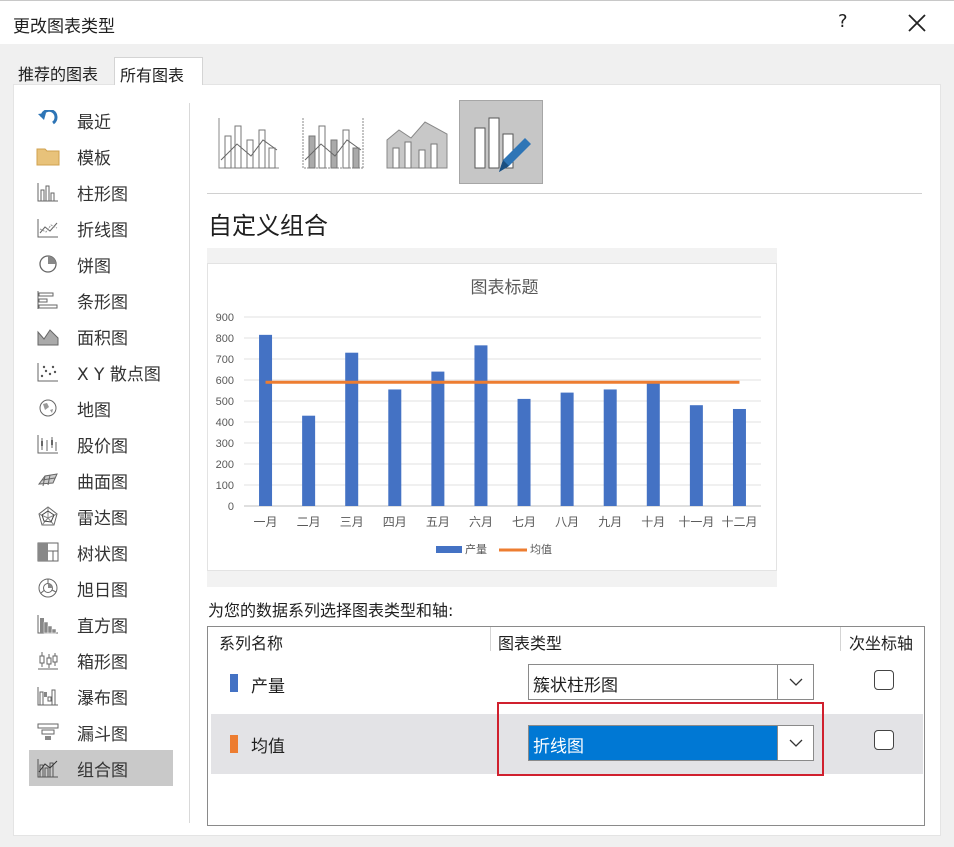  I want to click on sidebar-item-templates: 模板, so click(101, 156).